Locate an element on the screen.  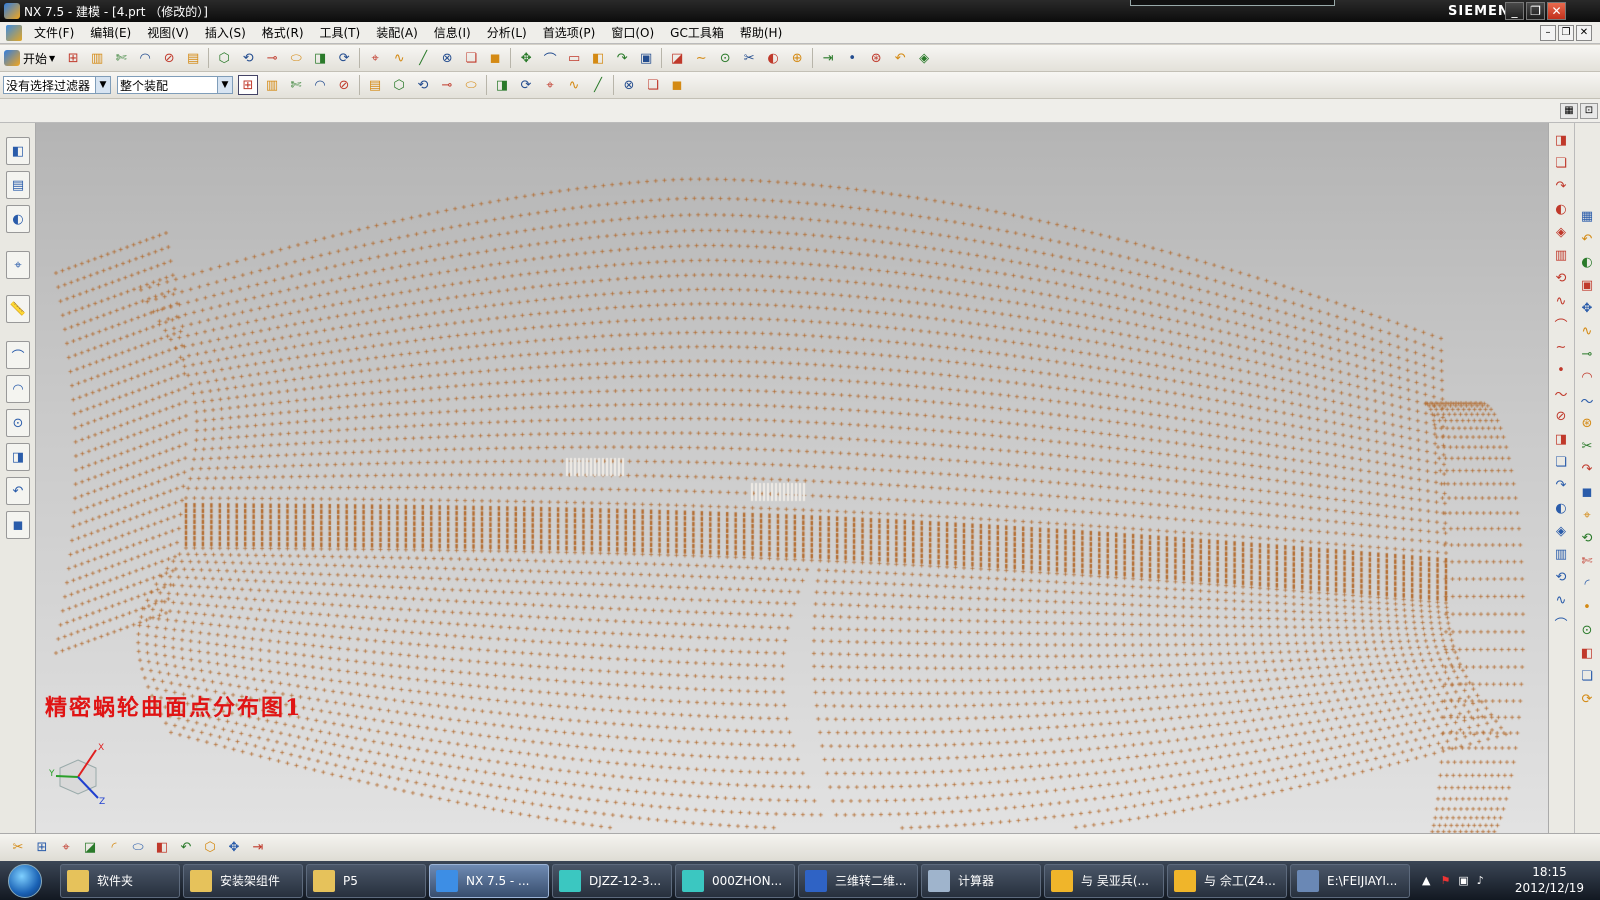
shaded-icon: ⟳ is located at coordinates (344, 58).